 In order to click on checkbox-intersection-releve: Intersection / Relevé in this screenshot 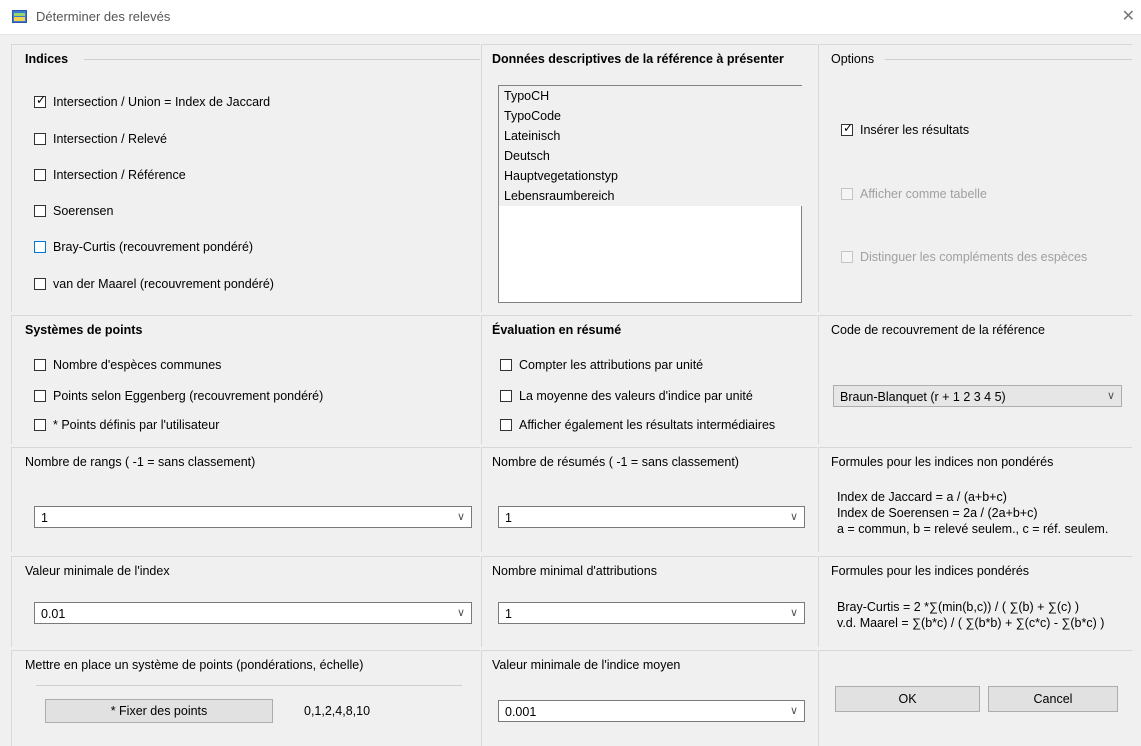, I will do `click(100, 139)`.